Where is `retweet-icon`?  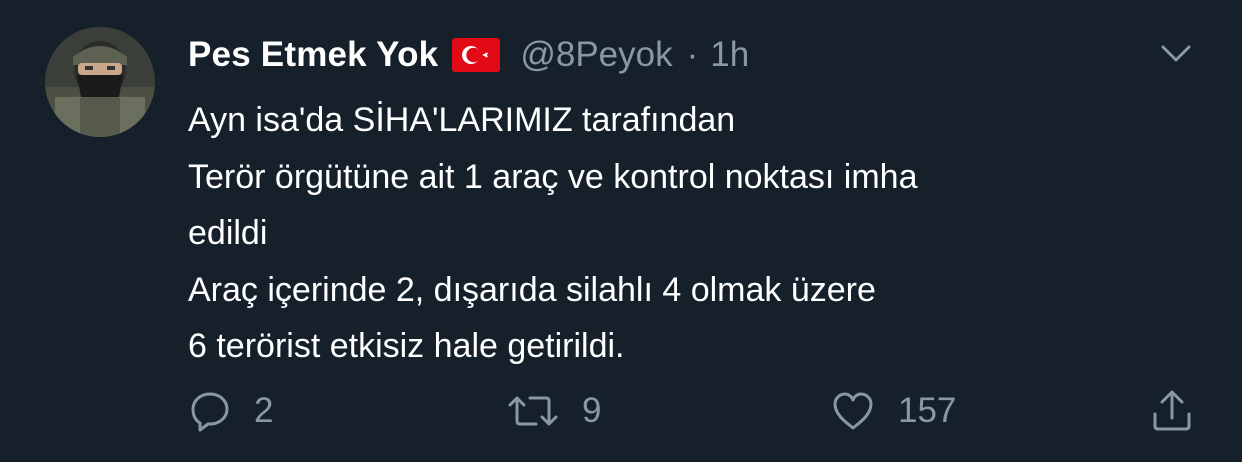 retweet-icon is located at coordinates (533, 411).